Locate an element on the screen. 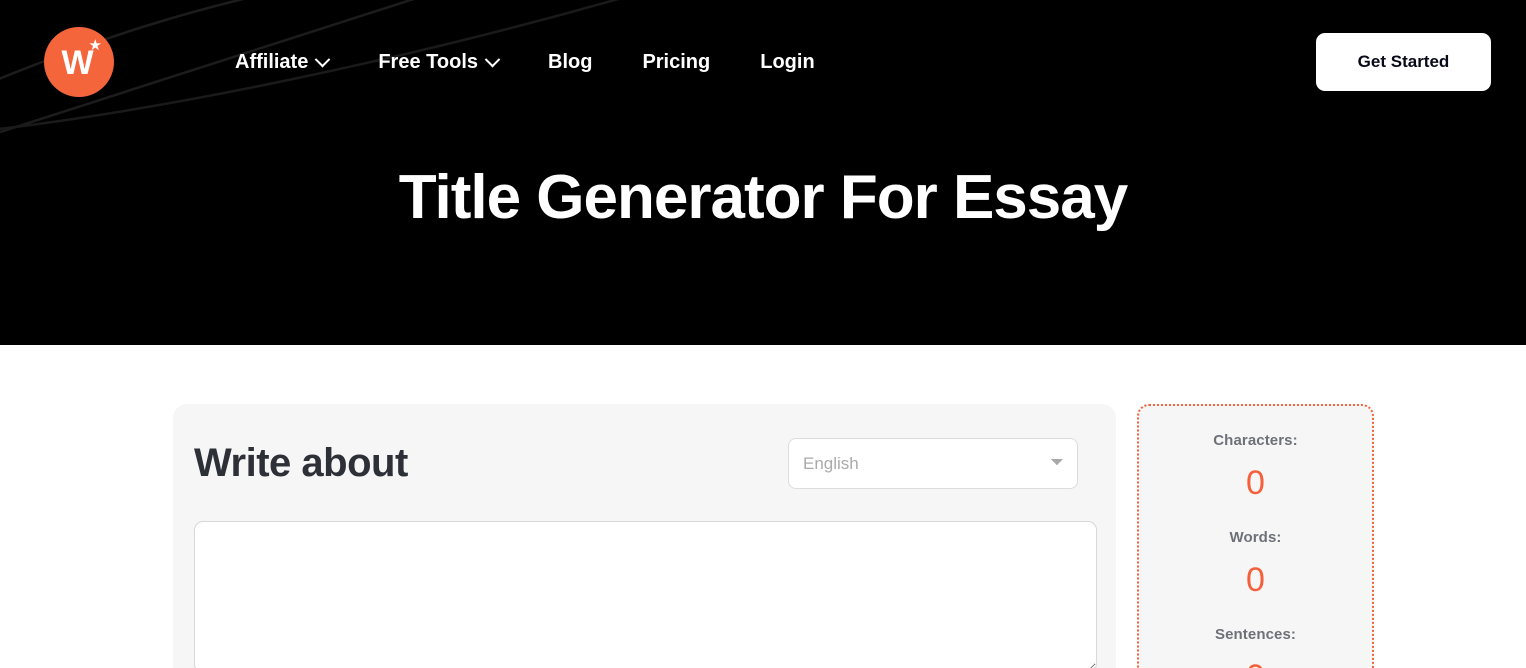 The height and width of the screenshot is (668, 1526). characters-value: 0 is located at coordinates (1255, 483).